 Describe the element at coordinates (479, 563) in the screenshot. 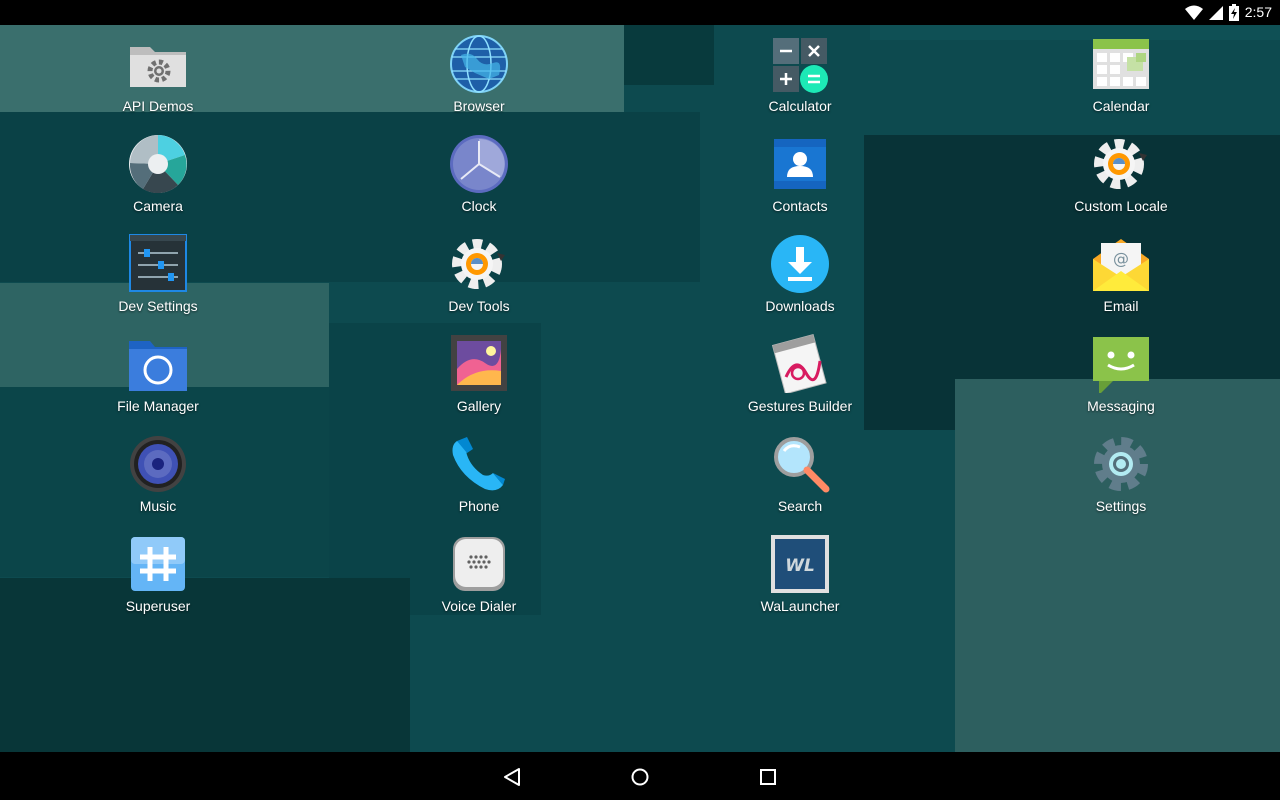

I see `voice-dialer-icon` at that location.